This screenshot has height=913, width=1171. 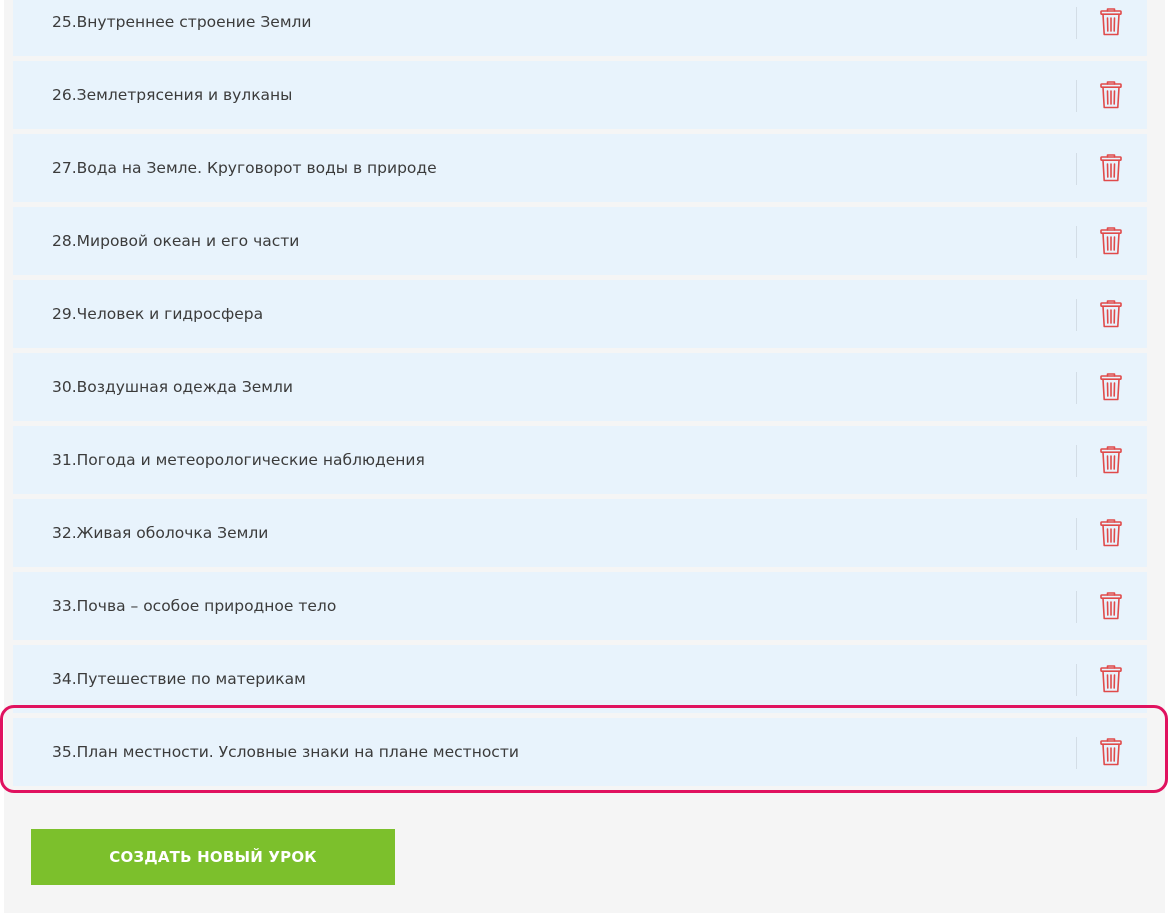 What do you see at coordinates (580, 95) in the screenshot?
I see `lesson-row: 26.Землетрясения и вулканы` at bounding box center [580, 95].